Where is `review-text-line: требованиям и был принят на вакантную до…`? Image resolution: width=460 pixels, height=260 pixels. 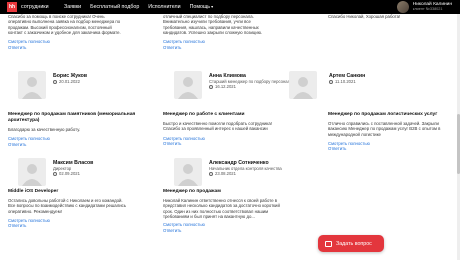
review-text-line: требованиям и был принят на вакантную до… is located at coordinates (209, 216).